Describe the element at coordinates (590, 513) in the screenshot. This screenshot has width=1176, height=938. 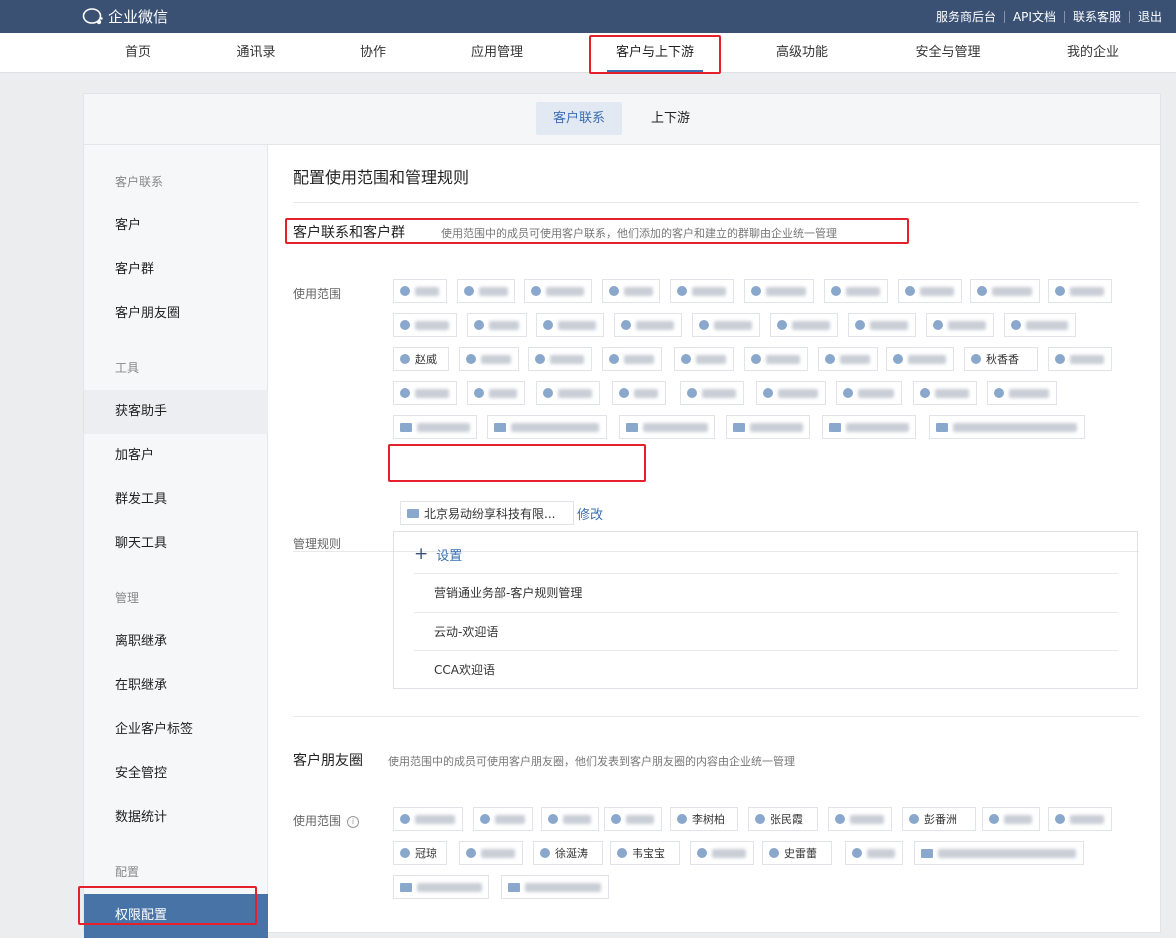
I see `edit-scope-link: 修改` at that location.